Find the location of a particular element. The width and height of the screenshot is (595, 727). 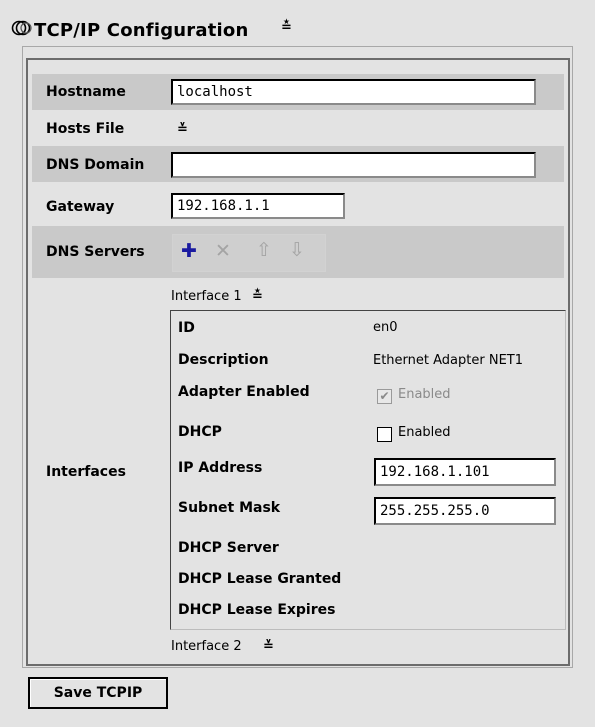

hostname-input is located at coordinates (353, 92).